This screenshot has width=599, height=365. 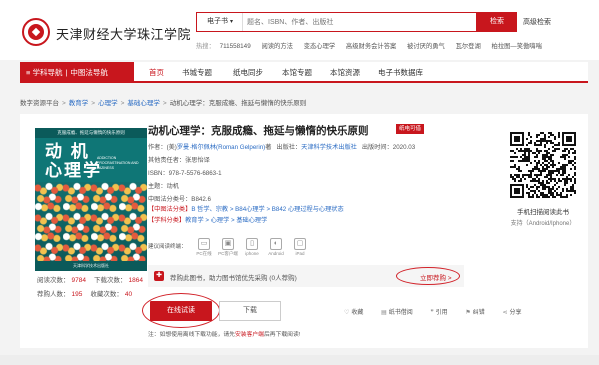 I want to click on nav-subject-navigation: 学科导航, so click(x=47, y=72).